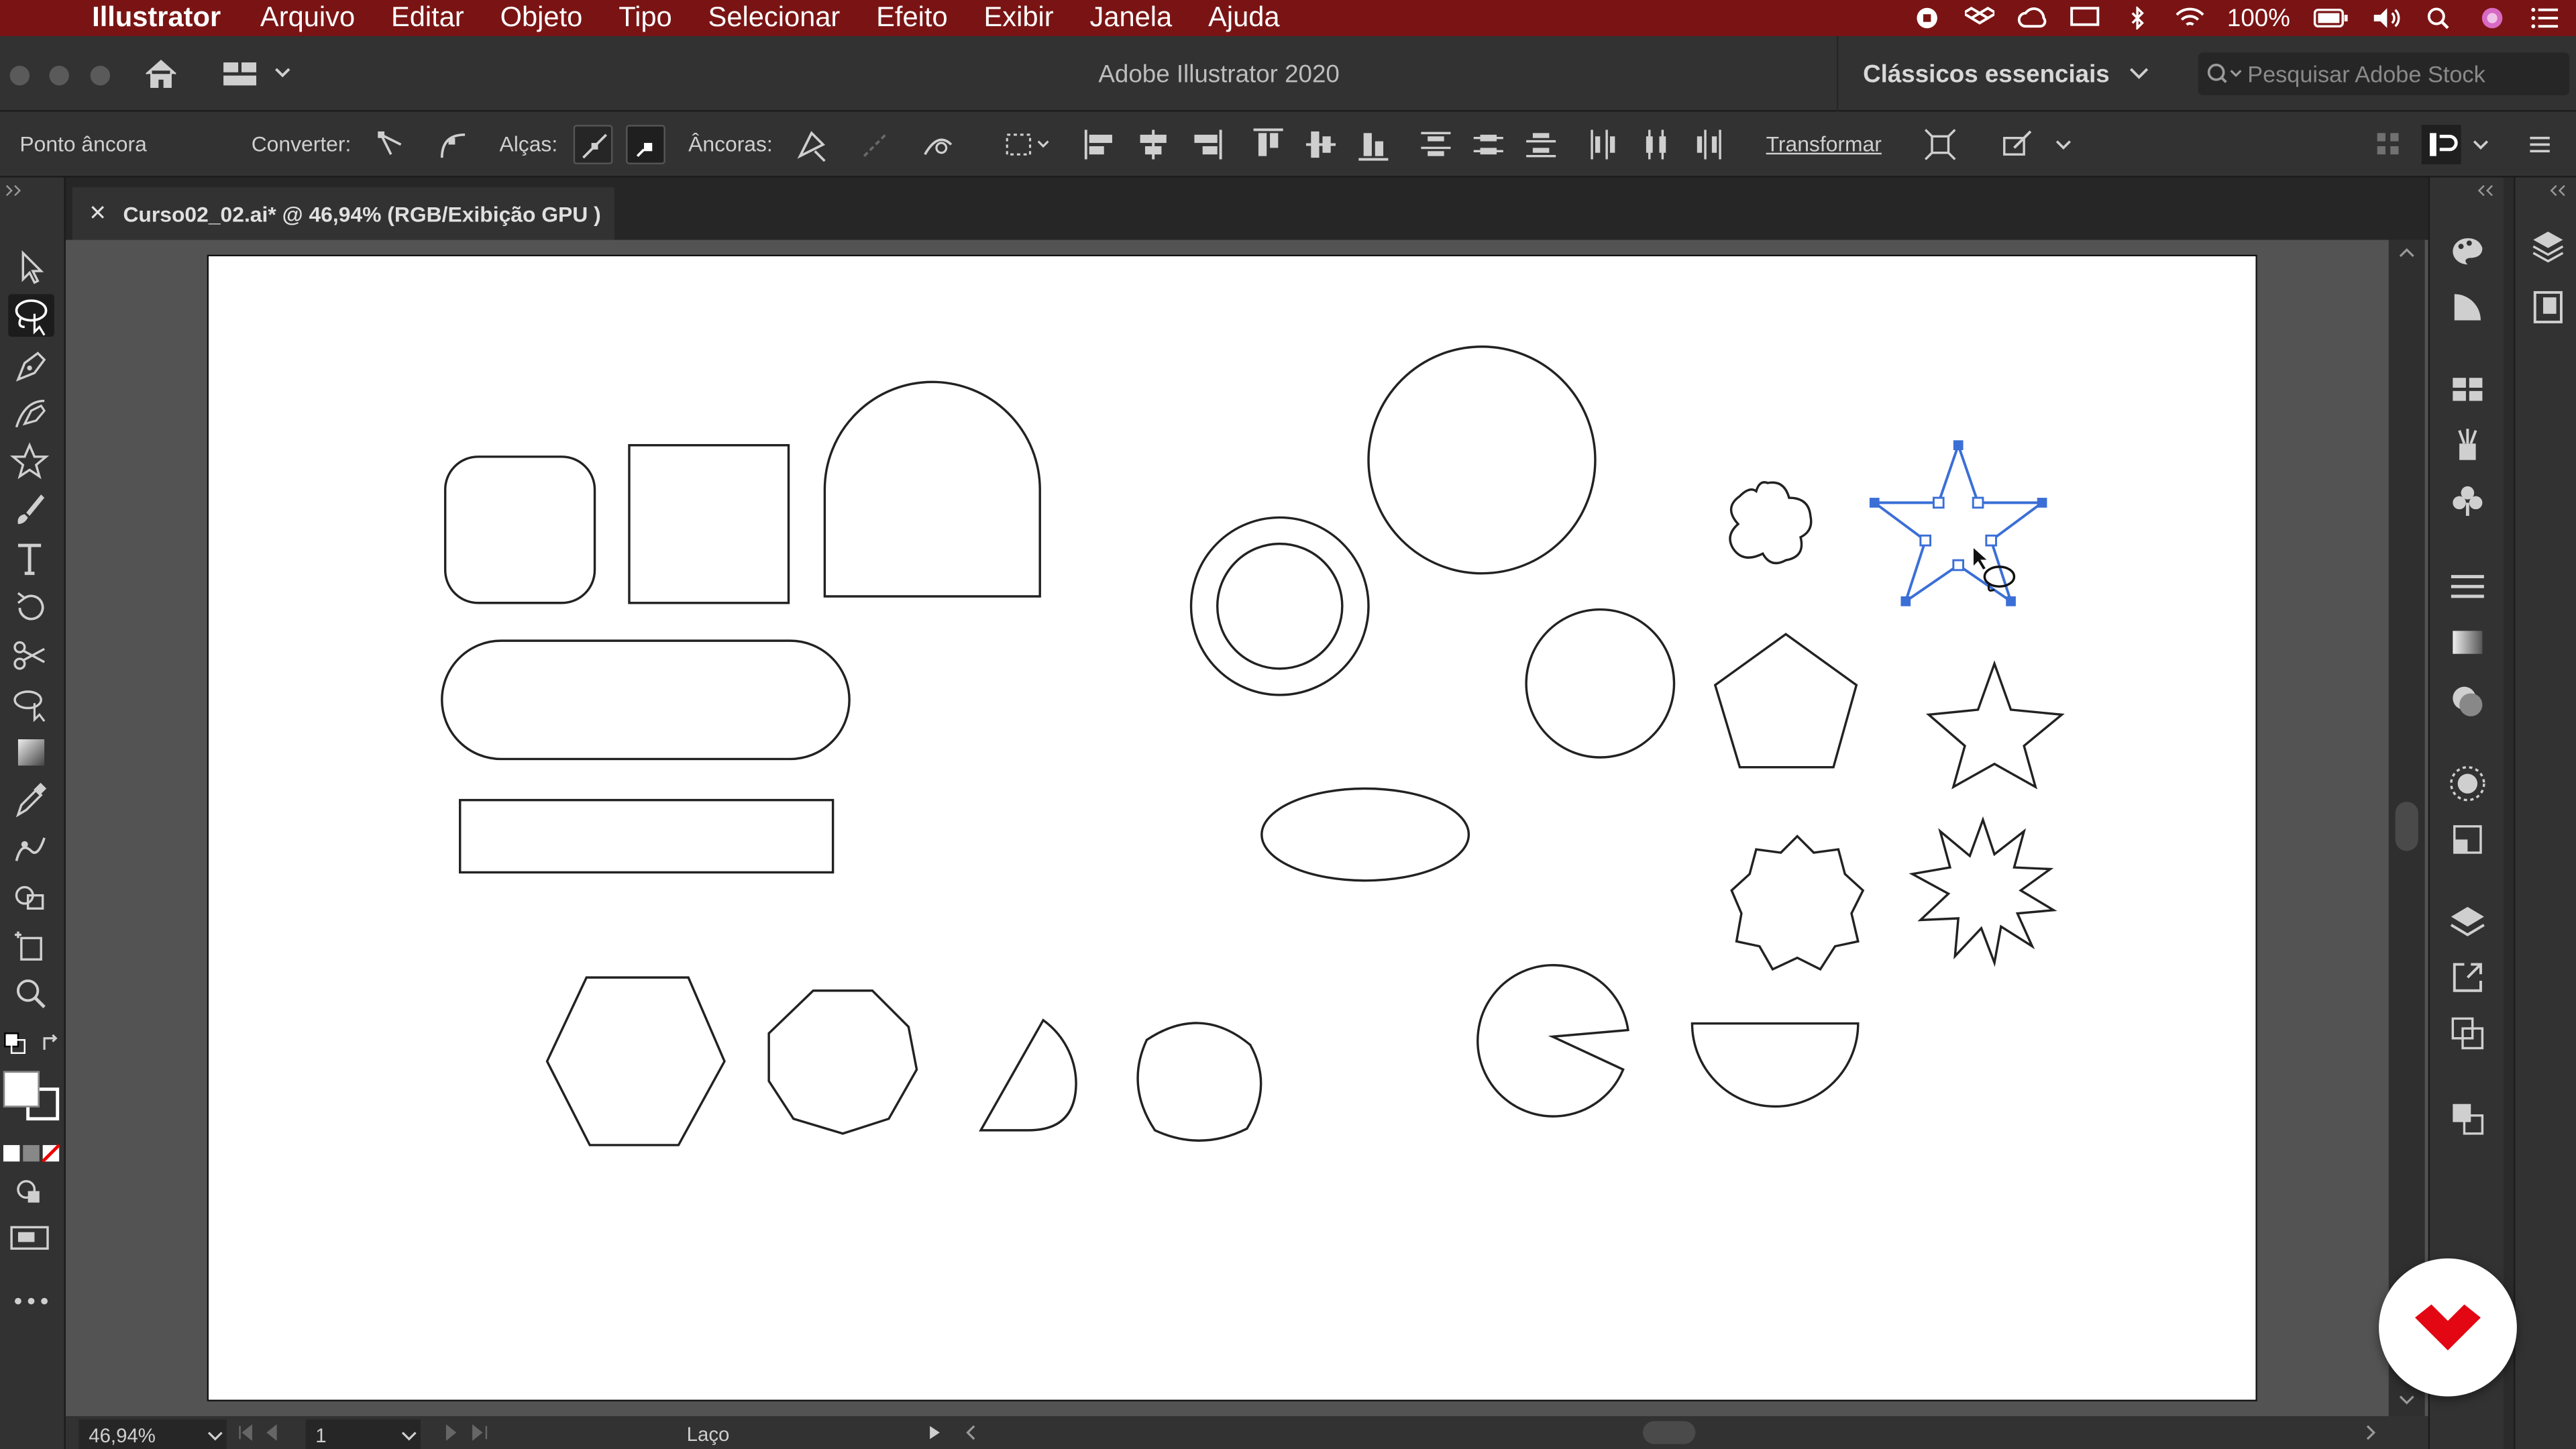 This screenshot has height=1449, width=2576. What do you see at coordinates (1983, 891) in the screenshot?
I see `starburst` at bounding box center [1983, 891].